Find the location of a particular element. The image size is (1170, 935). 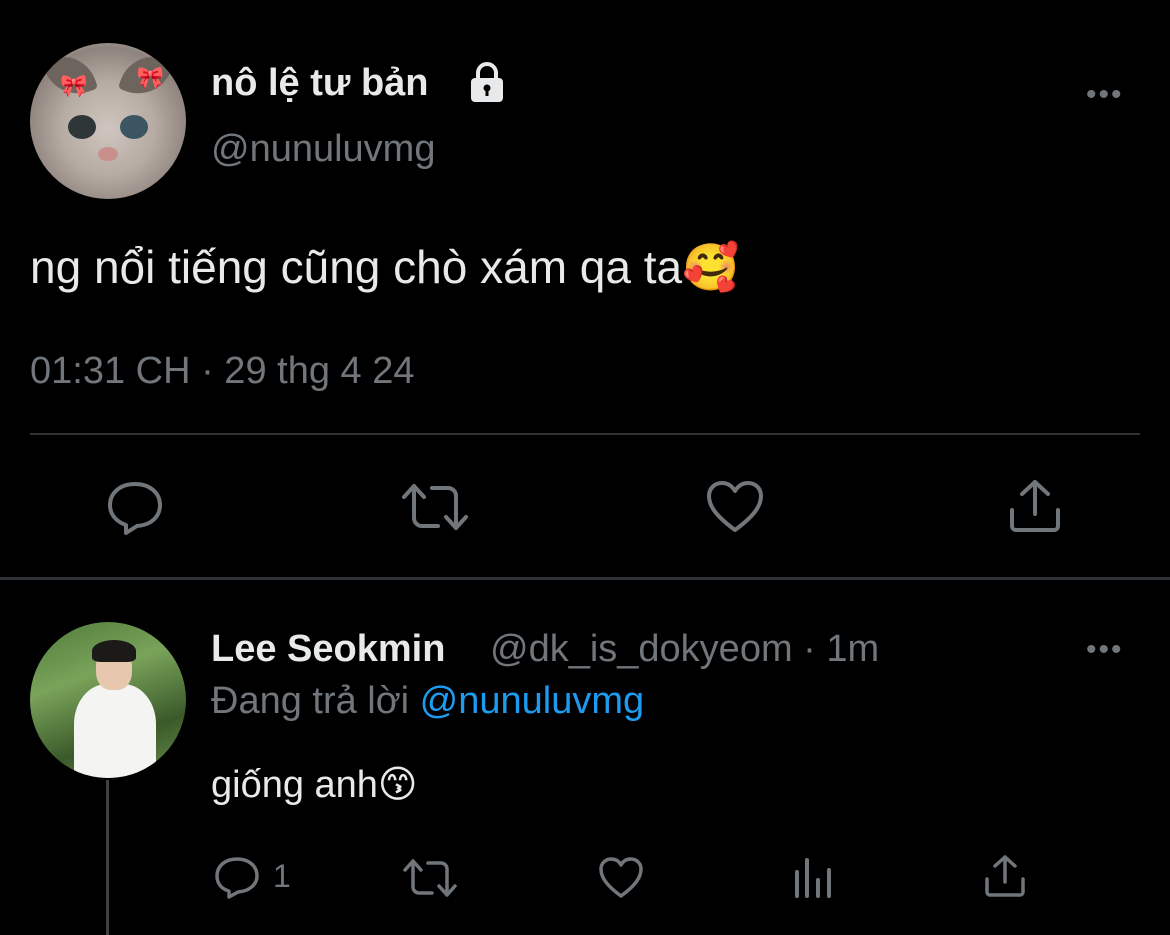

replying-prefix: Đang trả lời is located at coordinates (310, 701).